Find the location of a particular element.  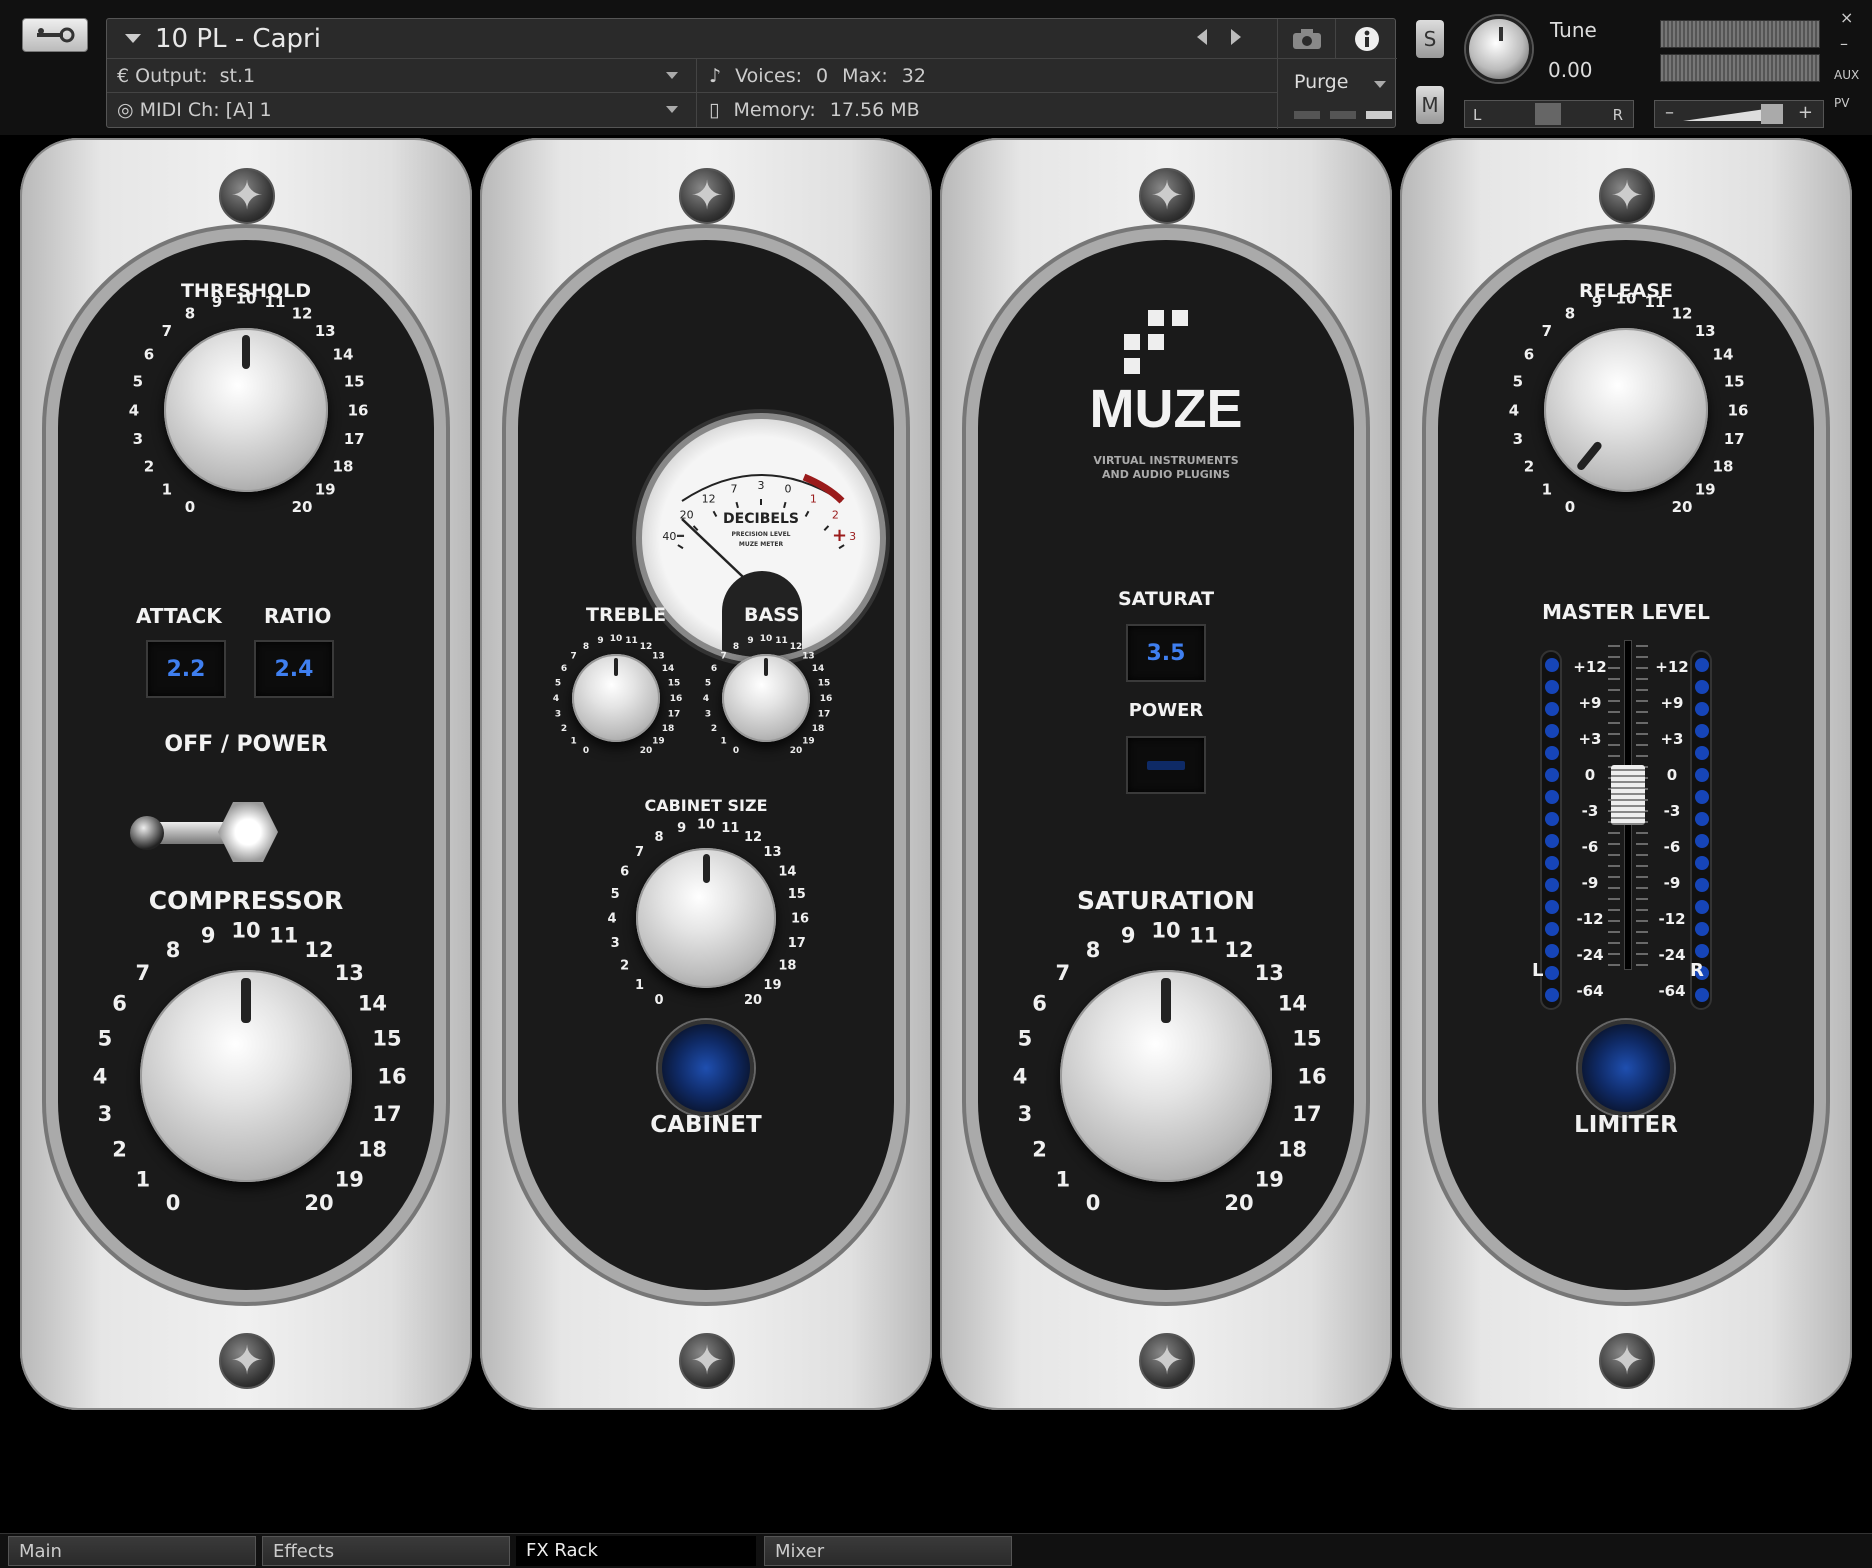

pan-slider: L R is located at coordinates (1549, 114).